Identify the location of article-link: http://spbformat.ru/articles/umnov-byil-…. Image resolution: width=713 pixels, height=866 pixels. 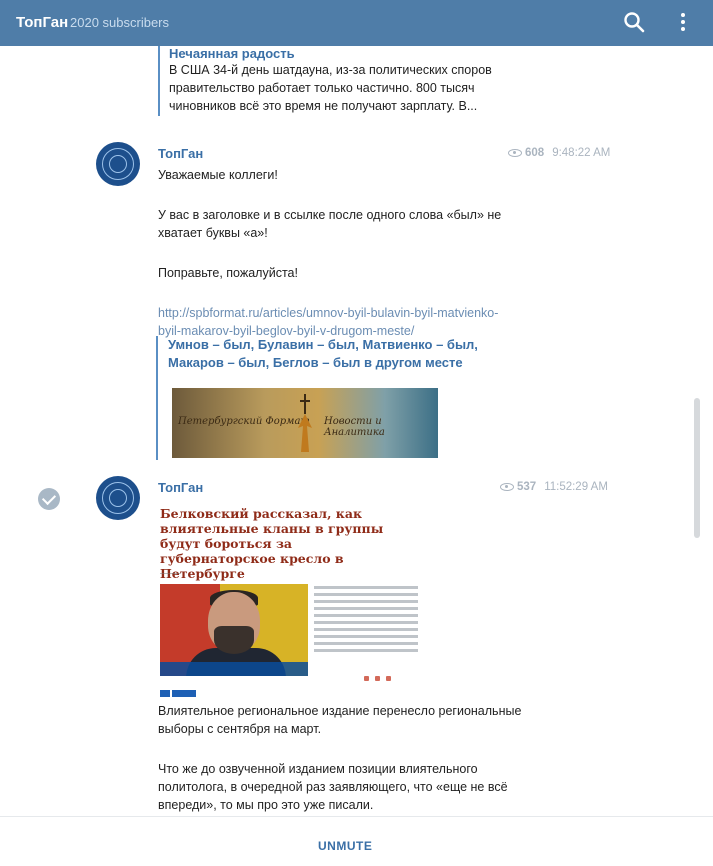
(328, 313).